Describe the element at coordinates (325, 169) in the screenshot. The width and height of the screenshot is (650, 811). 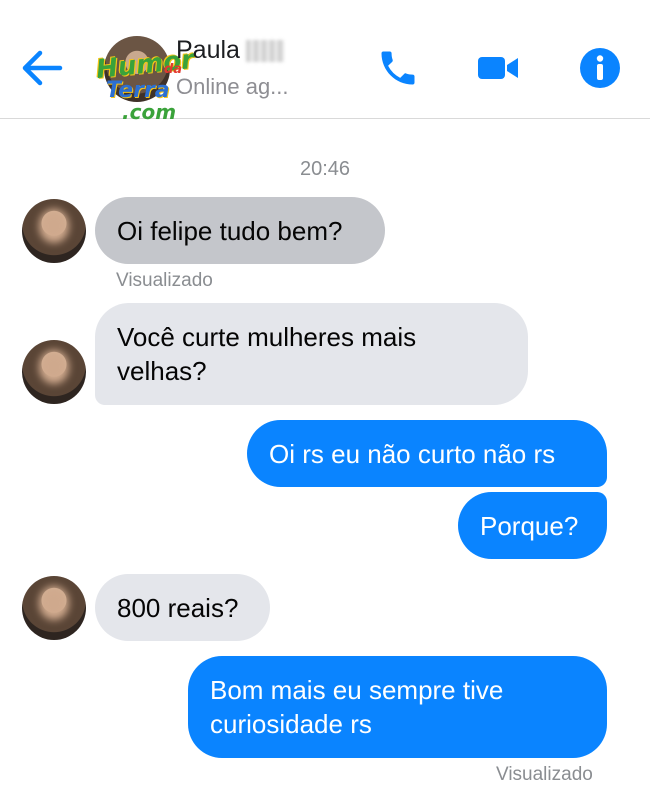
I see `message-timestamp: 20:46` at that location.